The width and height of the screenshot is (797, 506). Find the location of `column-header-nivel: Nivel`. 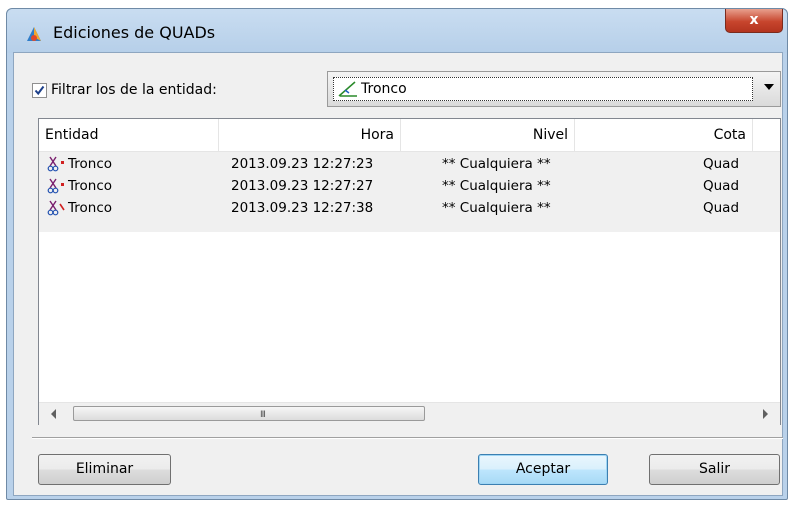

column-header-nivel: Nivel is located at coordinates (488, 135).